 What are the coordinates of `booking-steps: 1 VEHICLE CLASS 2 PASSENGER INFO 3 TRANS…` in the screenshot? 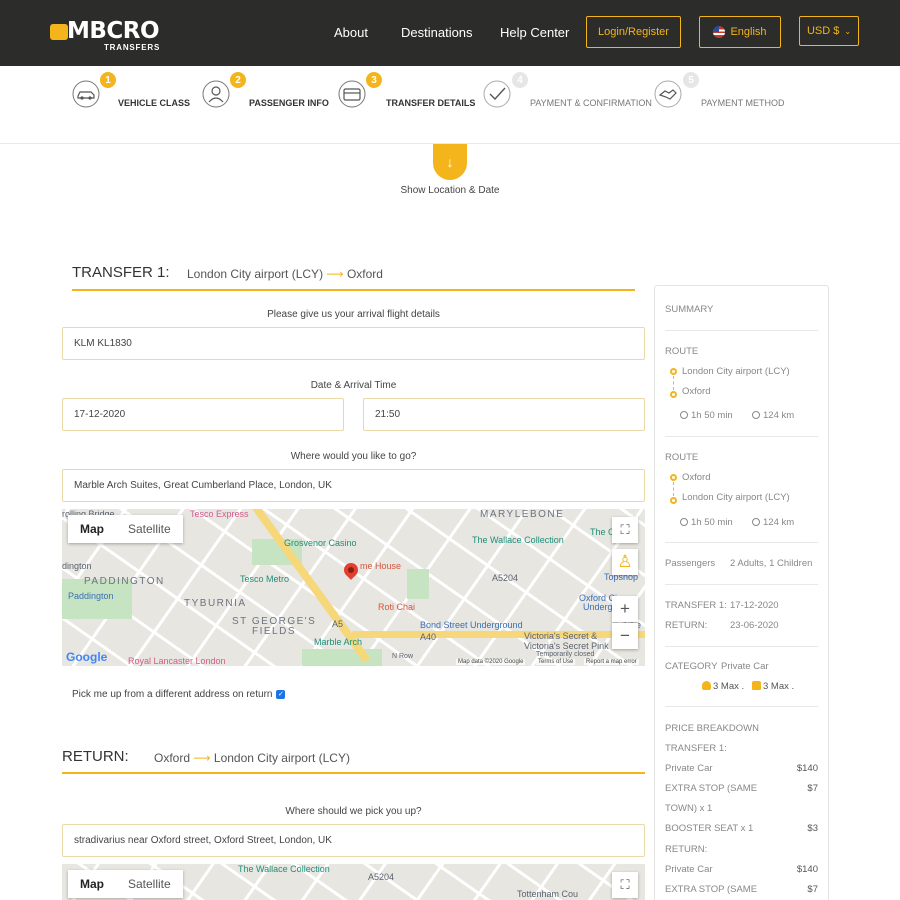 It's located at (450, 105).